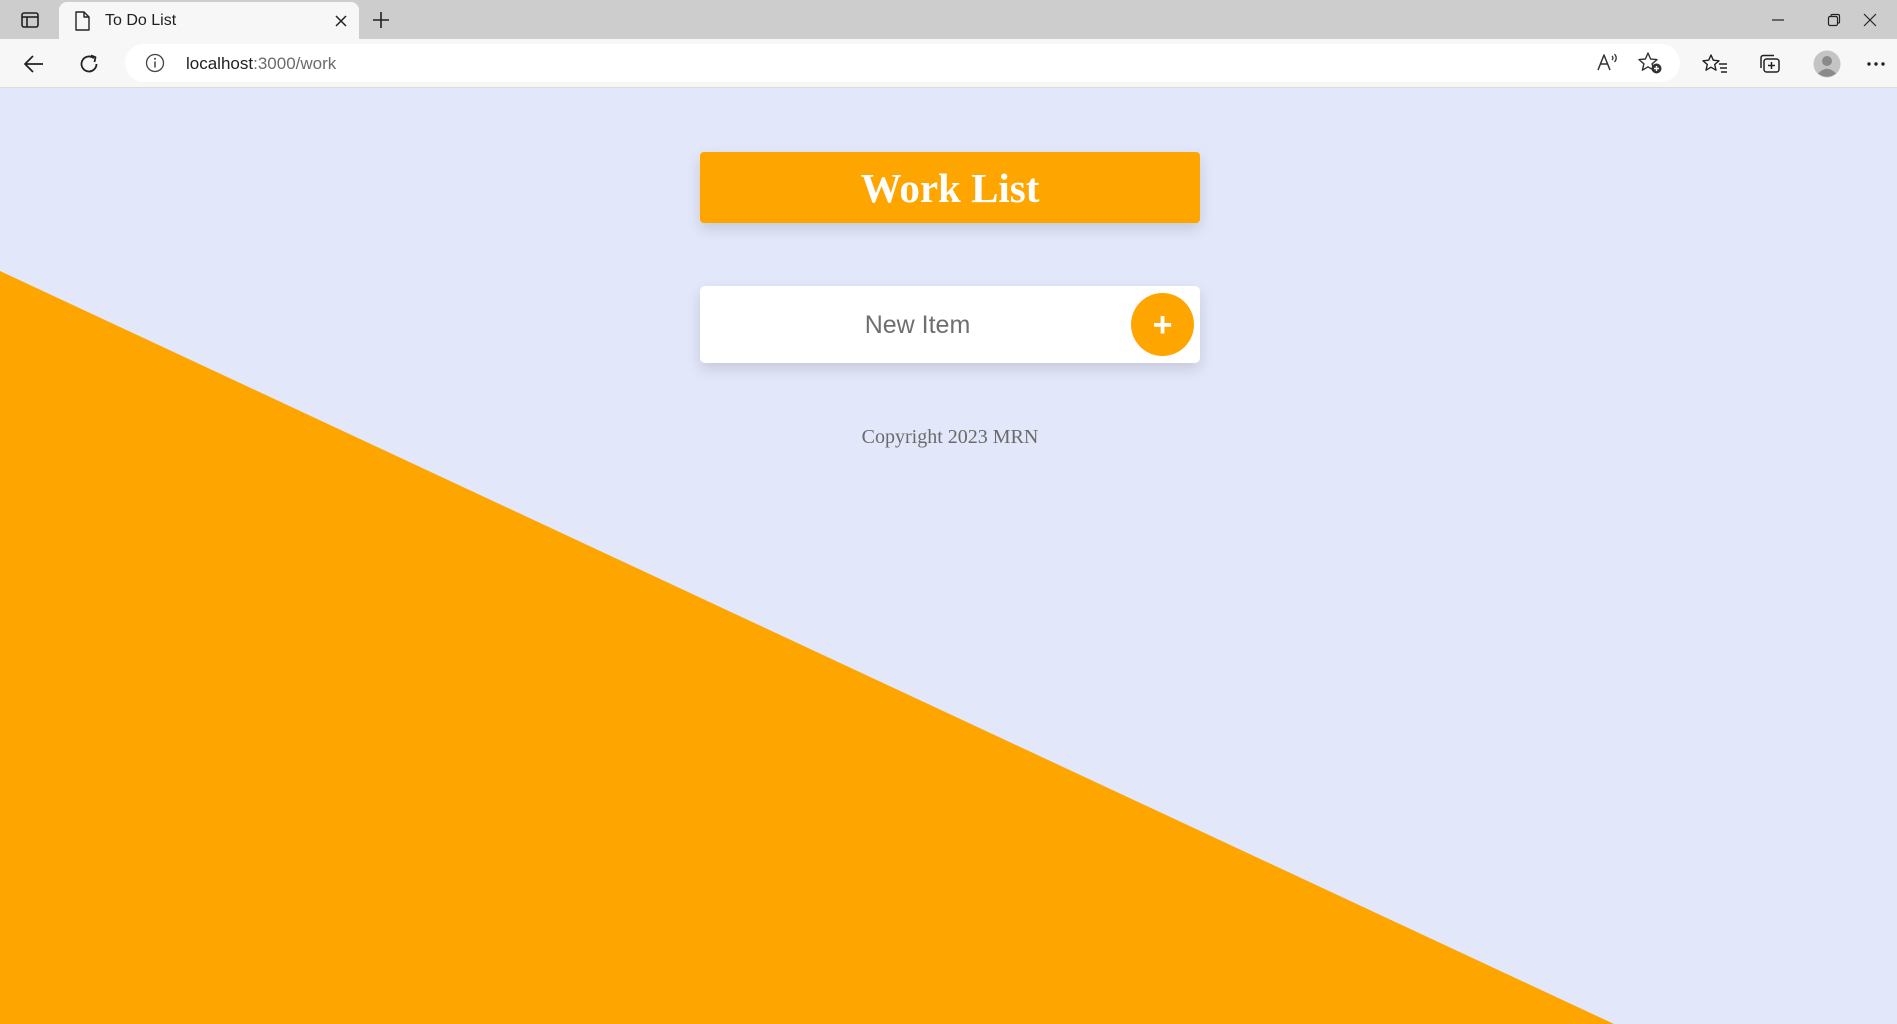 This screenshot has height=1024, width=1897. I want to click on new-item-input, so click(917, 325).